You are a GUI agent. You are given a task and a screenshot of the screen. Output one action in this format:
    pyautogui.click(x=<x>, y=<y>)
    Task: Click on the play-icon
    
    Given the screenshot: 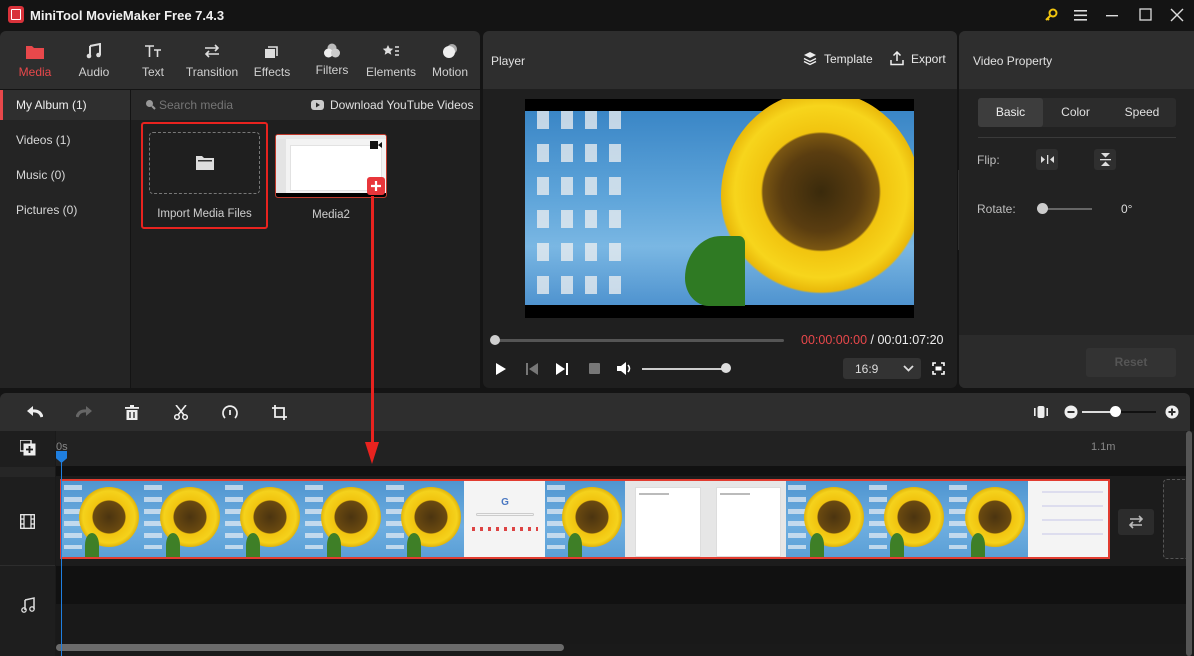 What is the action you would take?
    pyautogui.click(x=501, y=369)
    